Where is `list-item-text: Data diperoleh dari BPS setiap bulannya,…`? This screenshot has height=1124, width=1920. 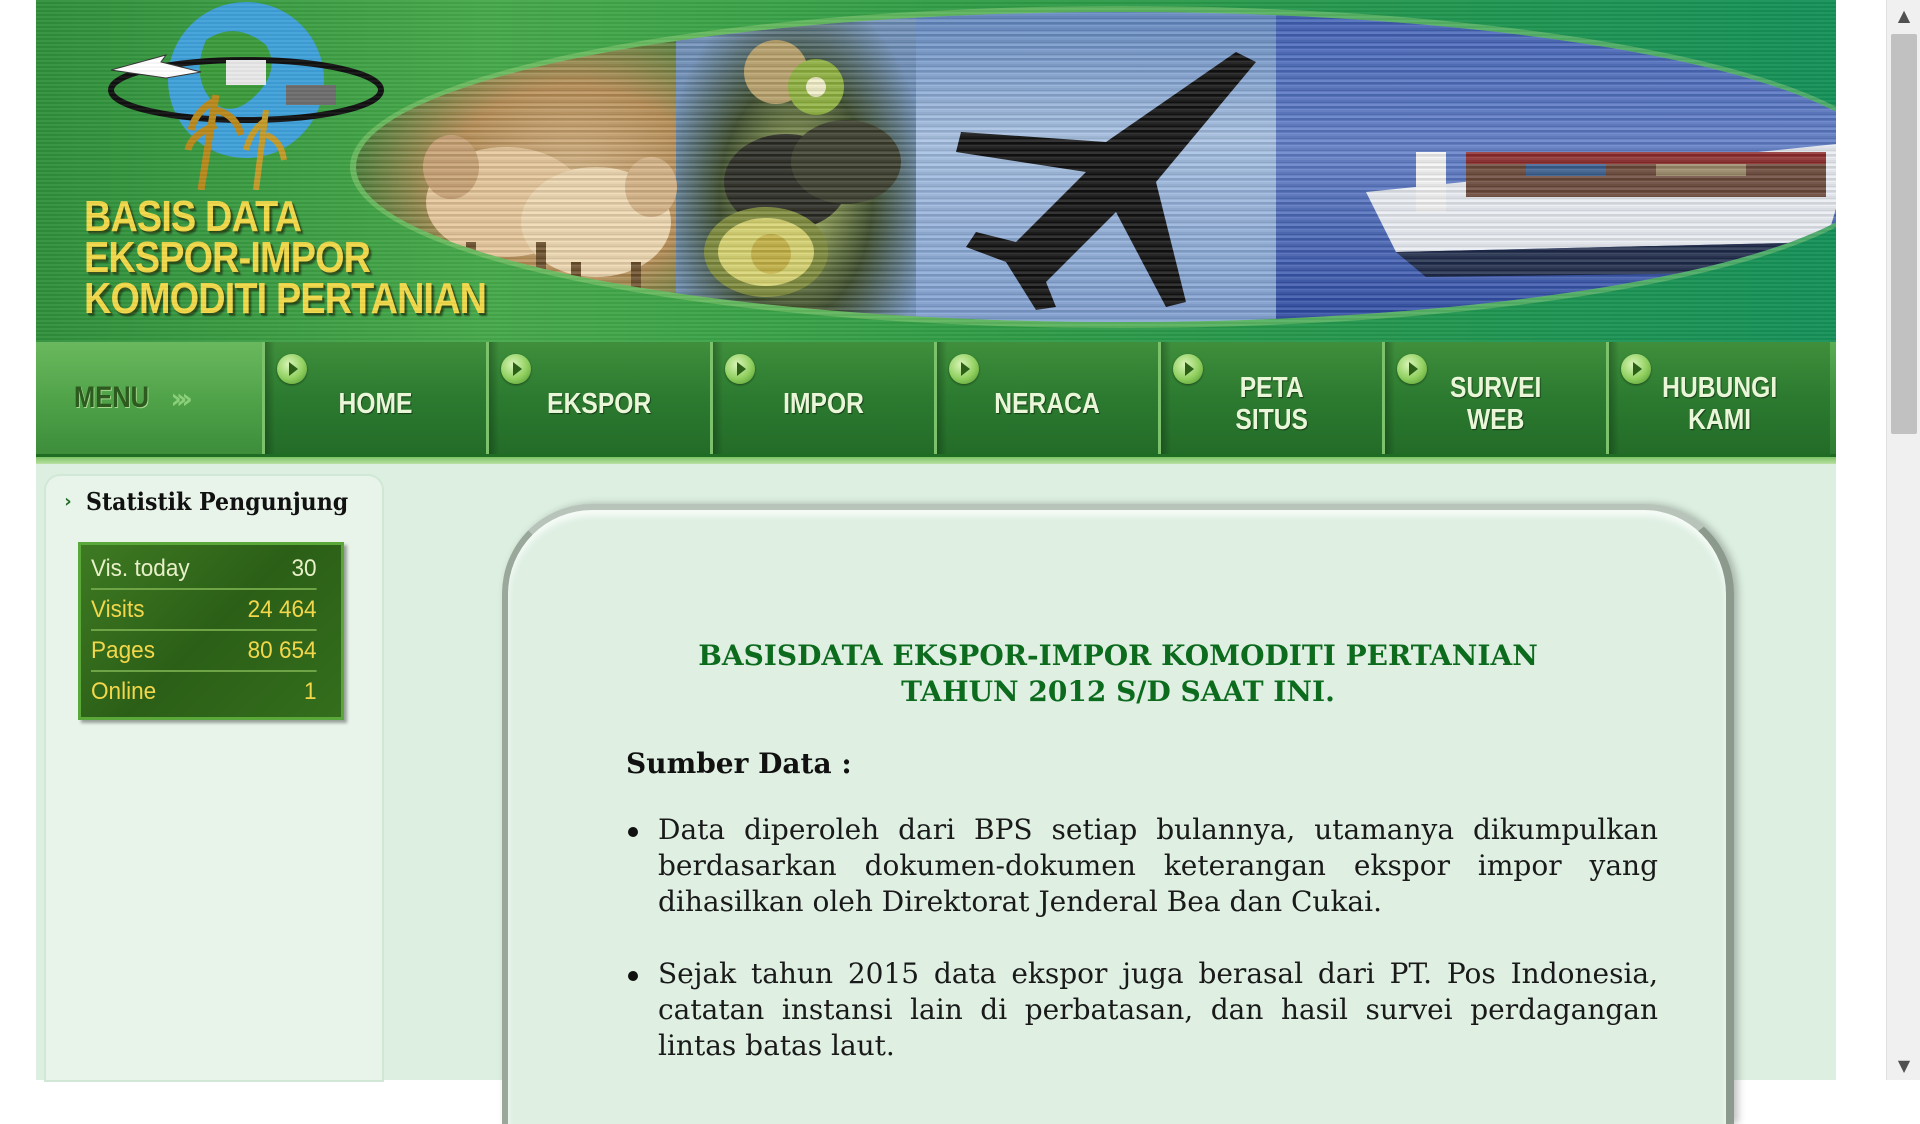
list-item-text: Data diperoleh dari BPS setiap bulannya,… is located at coordinates (1158, 865).